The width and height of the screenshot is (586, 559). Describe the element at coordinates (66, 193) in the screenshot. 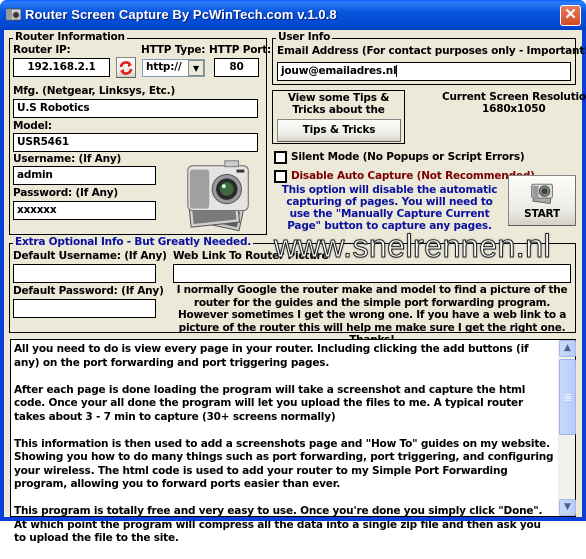

I see `password-label: Password: (If Any)` at that location.